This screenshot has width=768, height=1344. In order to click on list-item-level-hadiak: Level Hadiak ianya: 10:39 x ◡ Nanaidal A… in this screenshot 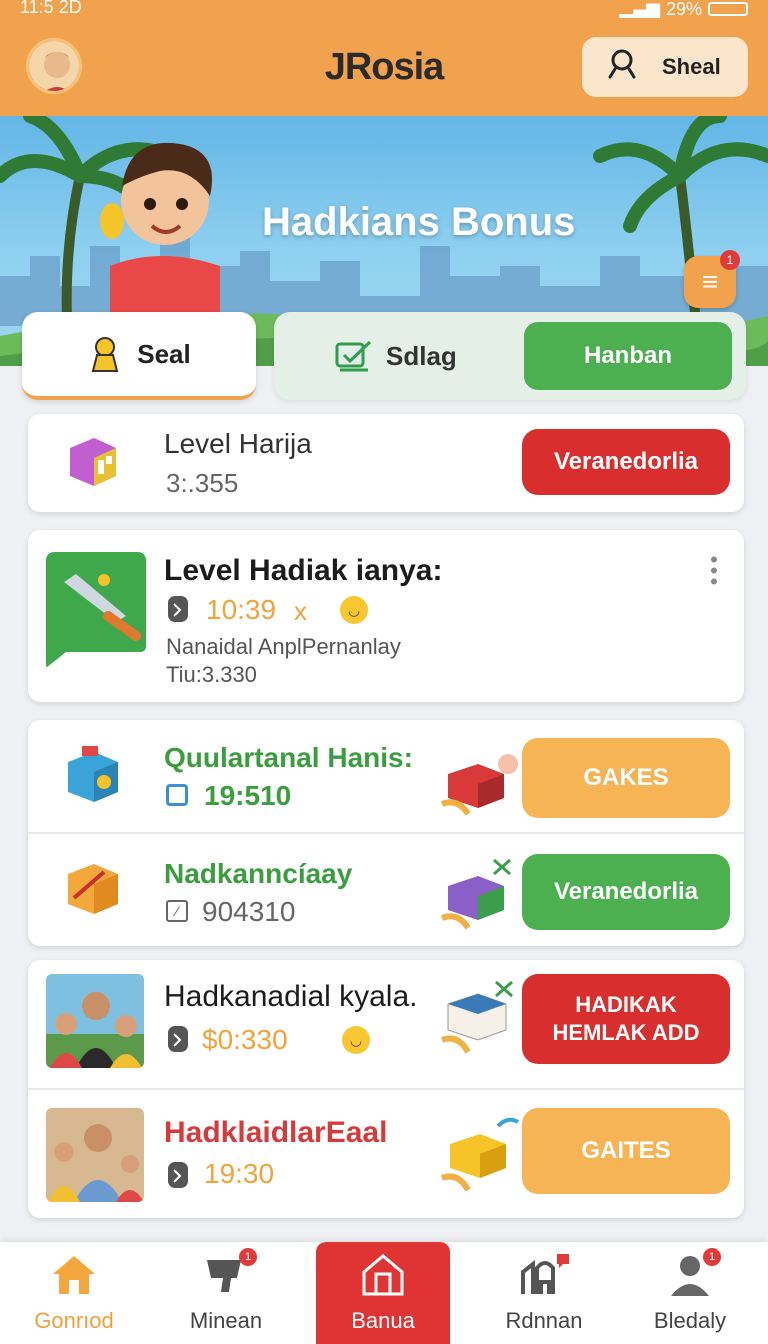, I will do `click(386, 616)`.